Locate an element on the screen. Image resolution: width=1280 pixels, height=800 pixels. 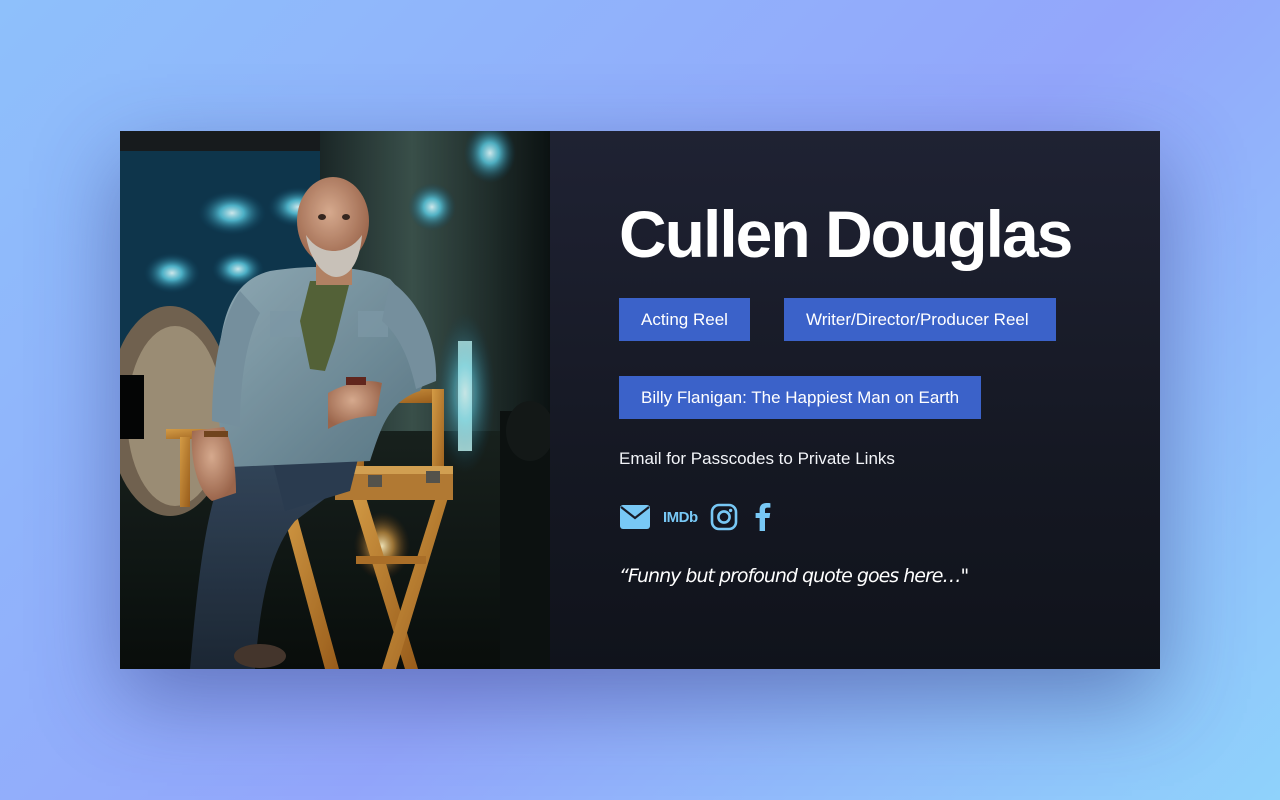
imdb-label: IMDb is located at coordinates (680, 517).